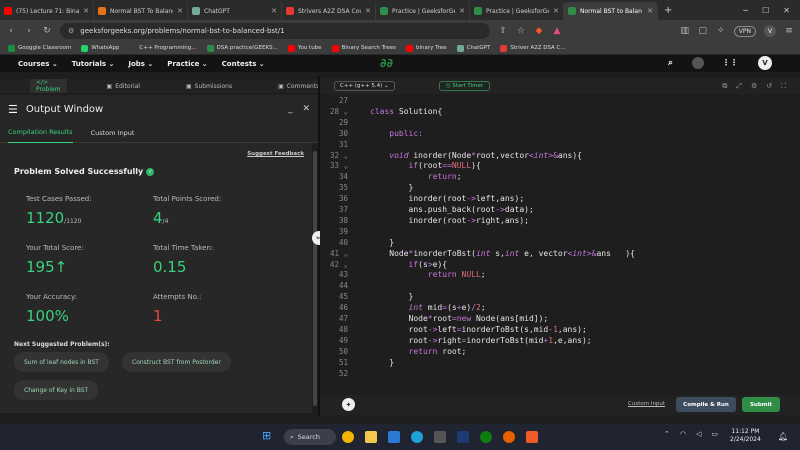 This screenshot has height=450, width=800. What do you see at coordinates (426, 48) in the screenshot?
I see `bookmark-item: binary Tree` at bounding box center [426, 48].